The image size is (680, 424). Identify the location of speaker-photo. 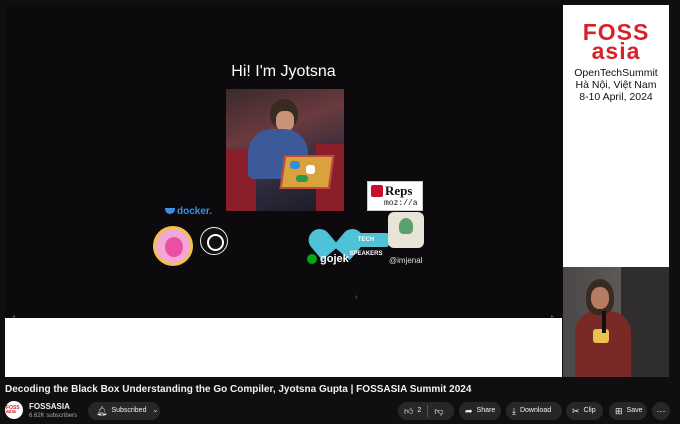
(285, 150).